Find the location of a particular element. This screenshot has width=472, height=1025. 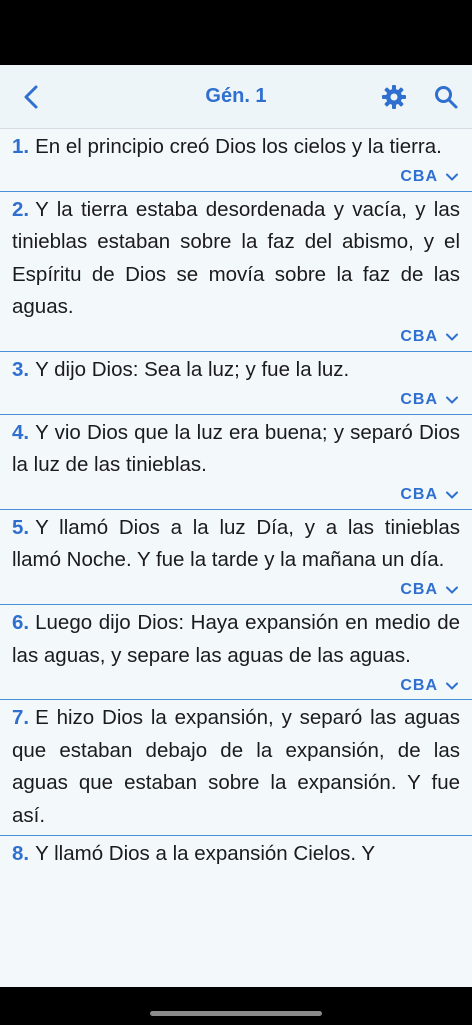

verse-text: 3. Y dijo Dios: Sea la luz; y fue la luz. is located at coordinates (236, 369).